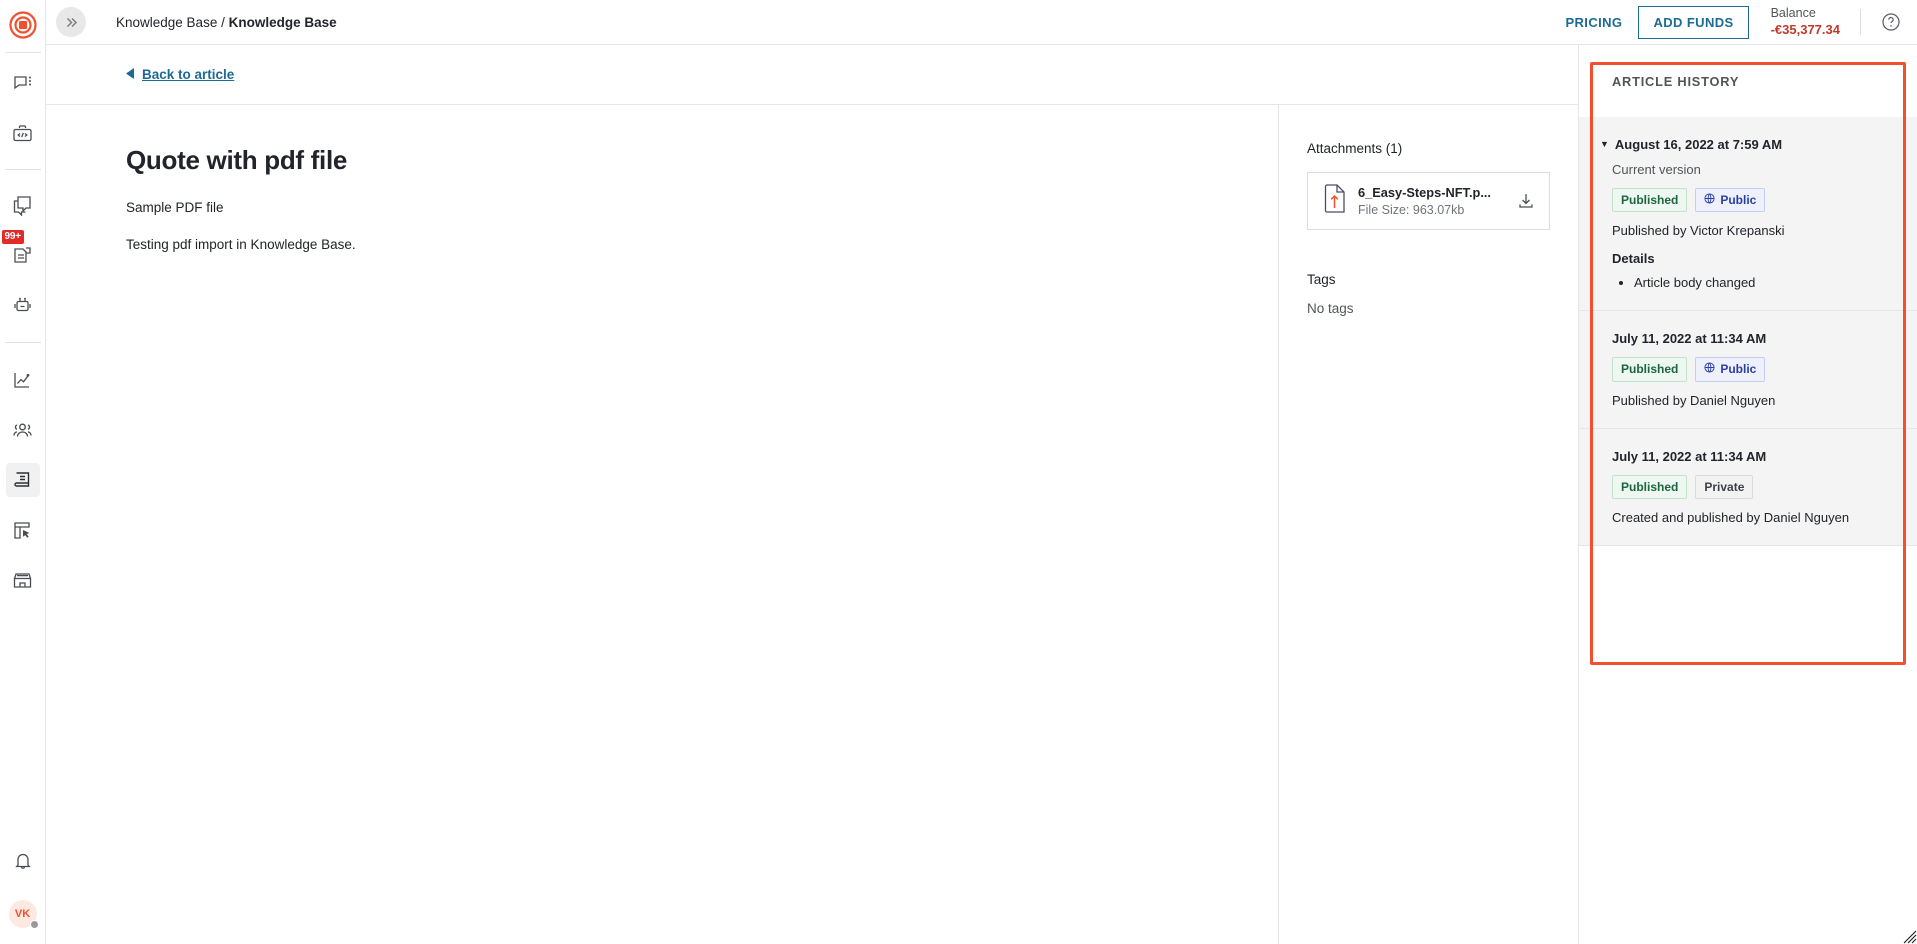 This screenshot has width=1917, height=944. Describe the element at coordinates (1526, 201) in the screenshot. I see `download-icon` at that location.